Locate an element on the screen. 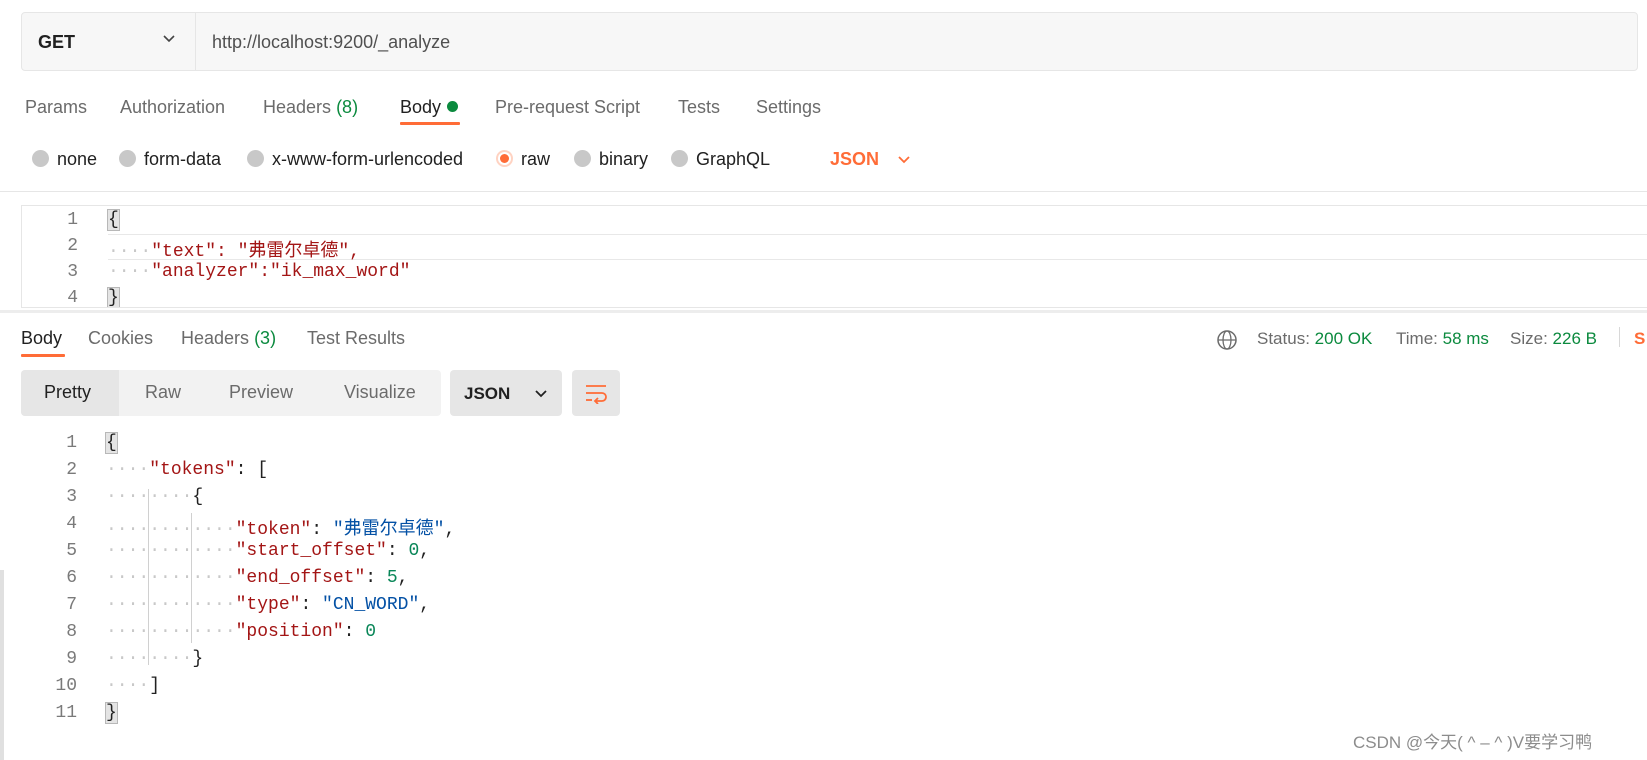 This screenshot has height=760, width=1647. time-value: 58 ms is located at coordinates (1465, 338).